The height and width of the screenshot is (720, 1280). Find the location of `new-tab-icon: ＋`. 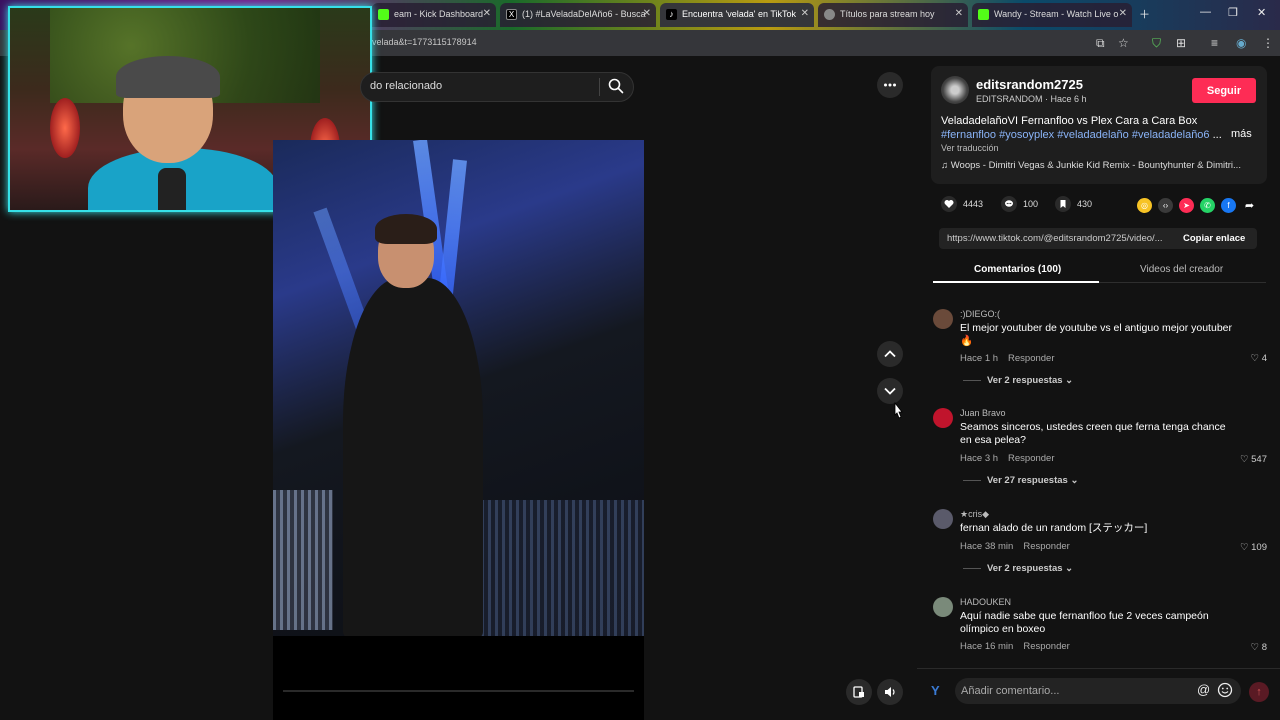

new-tab-icon: ＋ is located at coordinates (1144, 14).